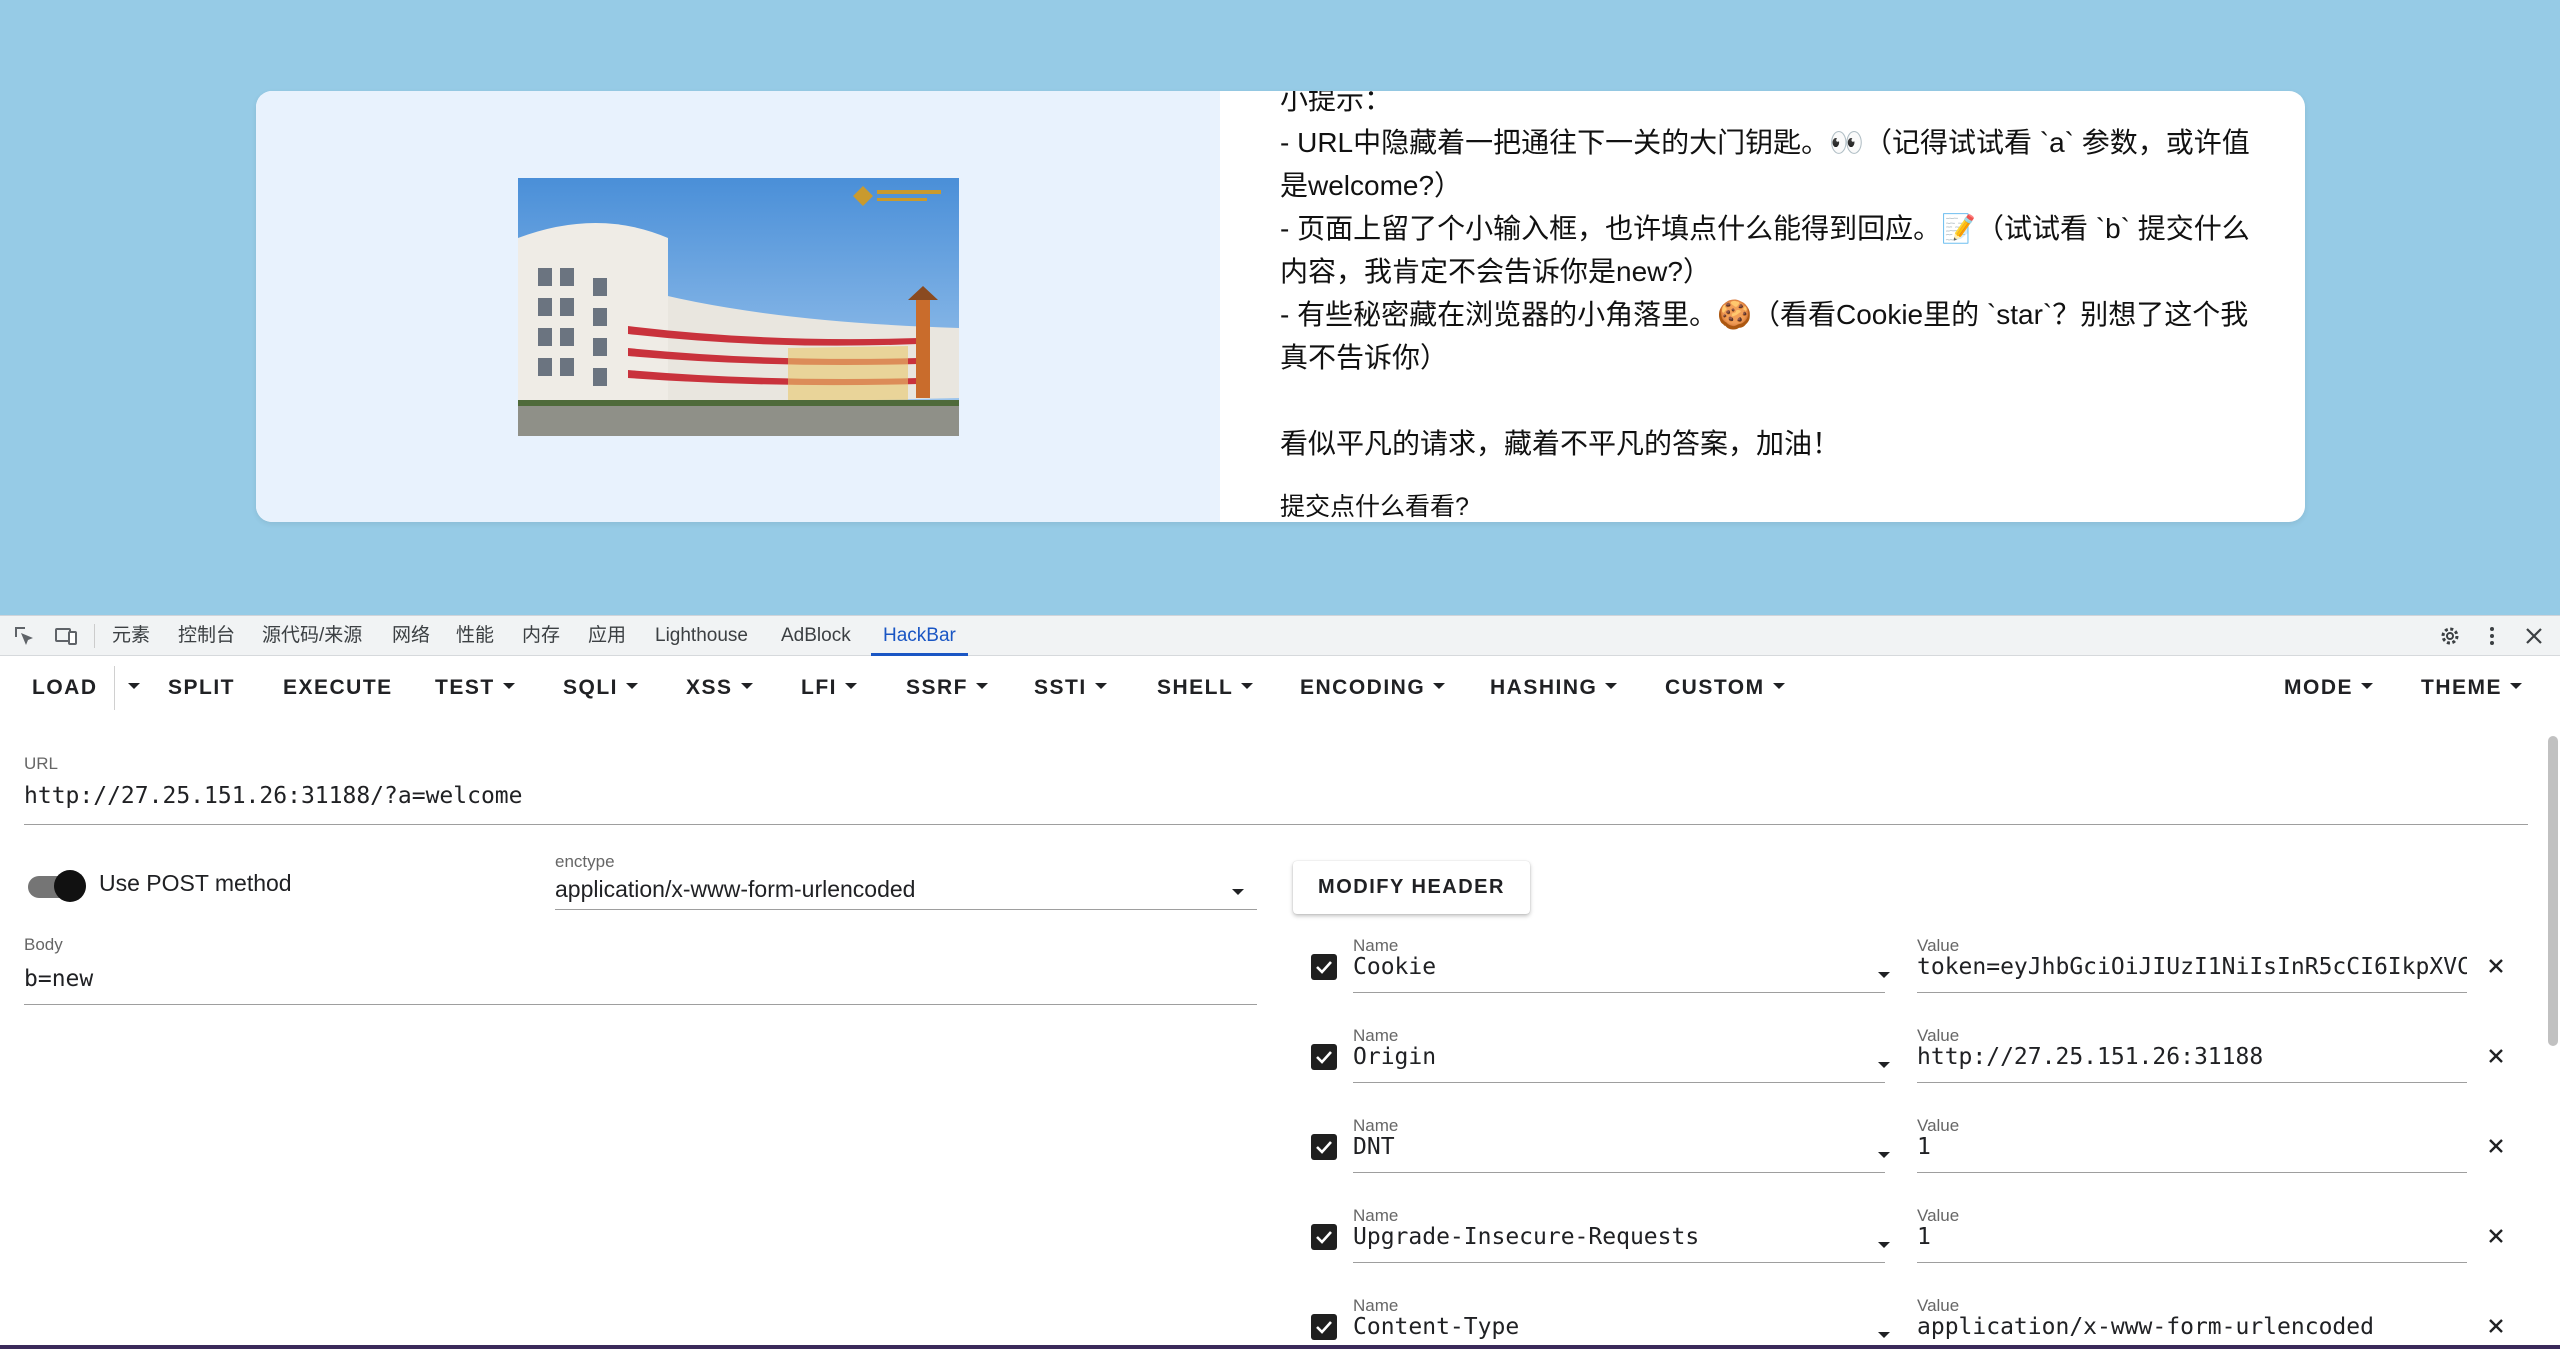  I want to click on lfi-menu: LFI, so click(829, 688).